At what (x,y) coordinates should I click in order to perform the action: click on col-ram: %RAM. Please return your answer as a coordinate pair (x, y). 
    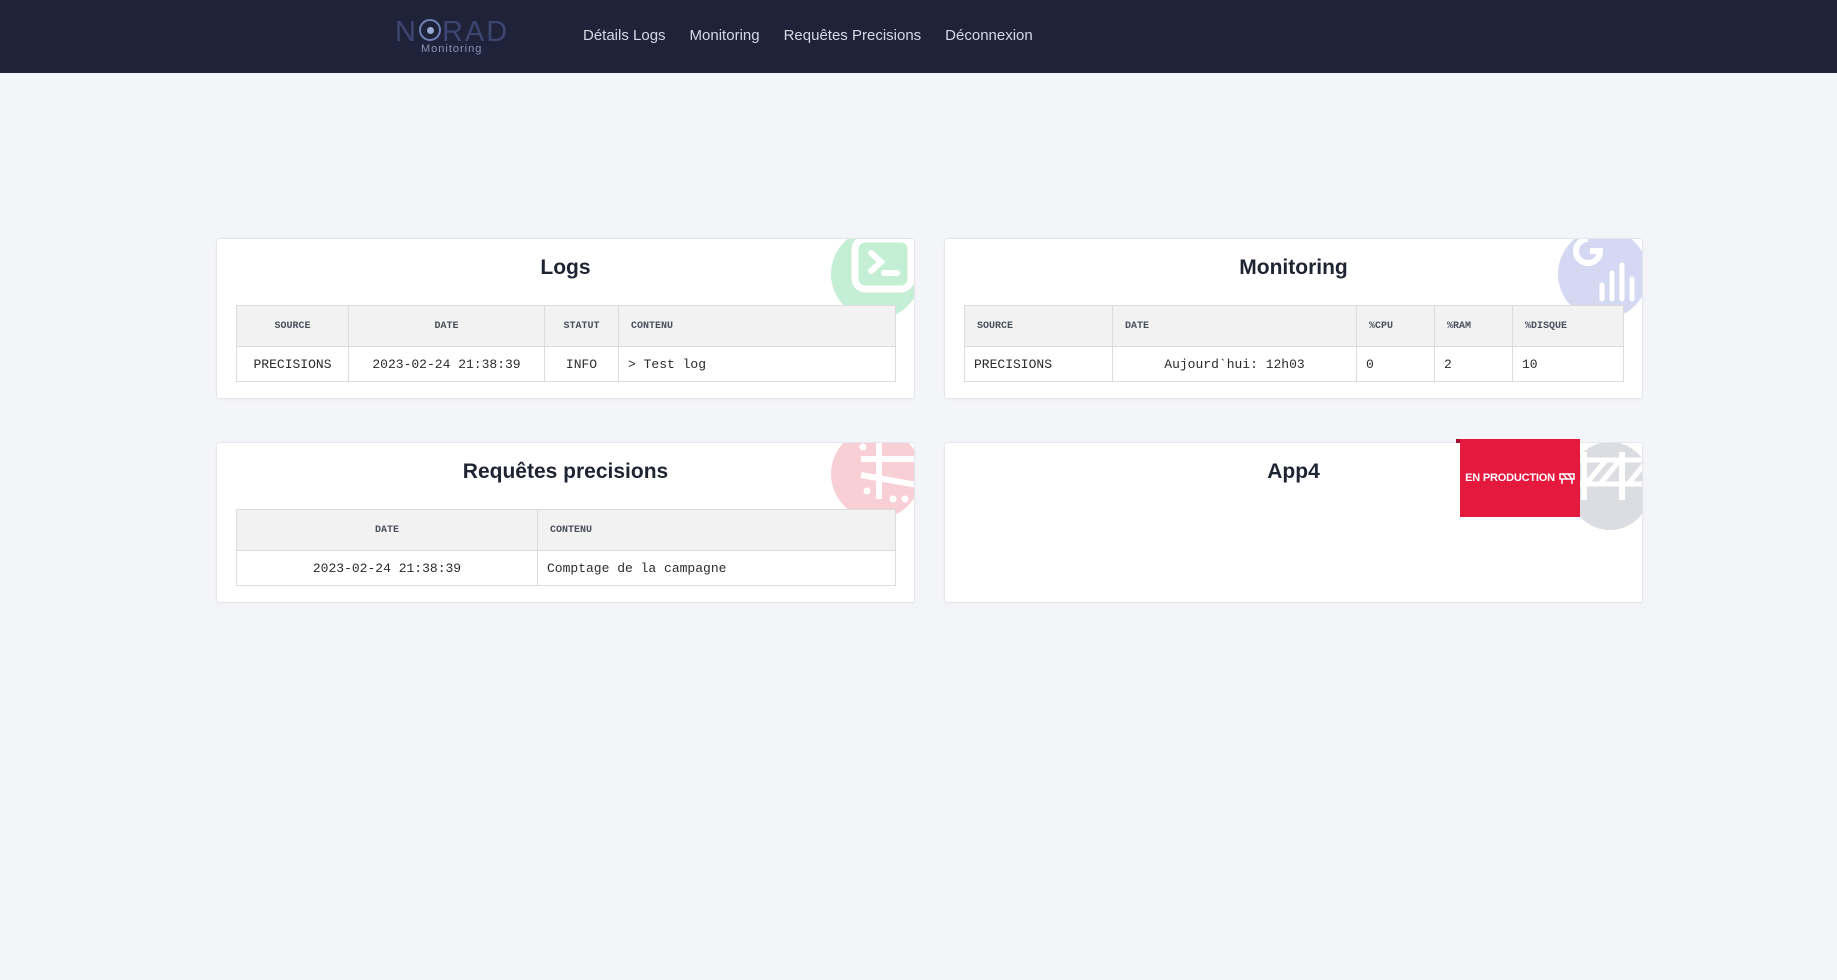
    Looking at the image, I should click on (1473, 326).